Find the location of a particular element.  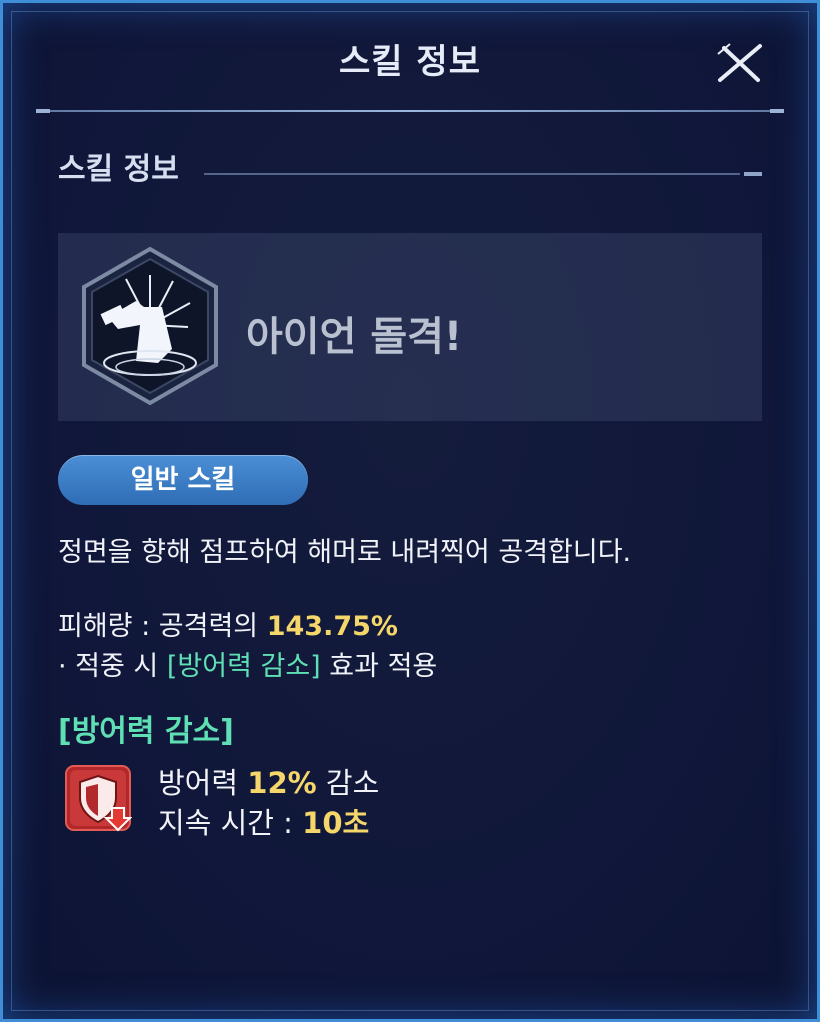

header-divider is located at coordinates (410, 111).